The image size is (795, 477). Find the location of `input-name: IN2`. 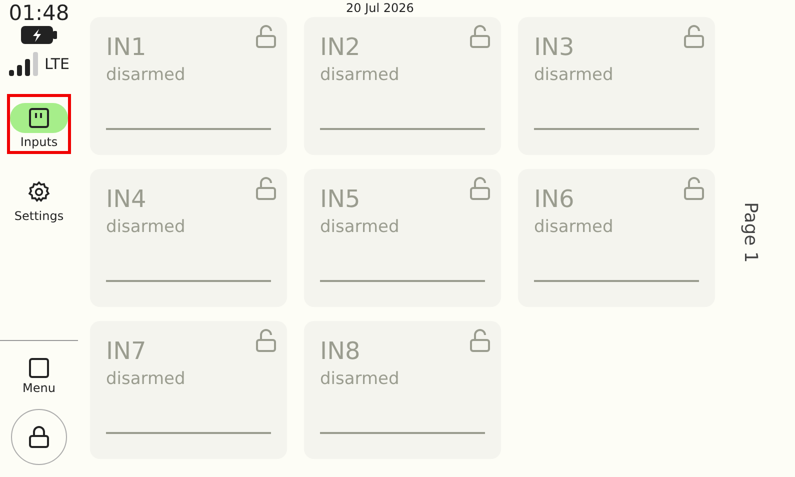

input-name: IN2 is located at coordinates (340, 47).